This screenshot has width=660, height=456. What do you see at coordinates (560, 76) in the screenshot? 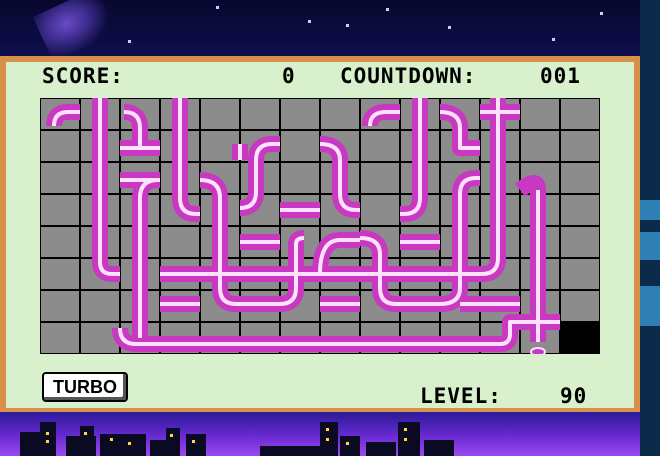
I see `countdown-value: 001` at bounding box center [560, 76].